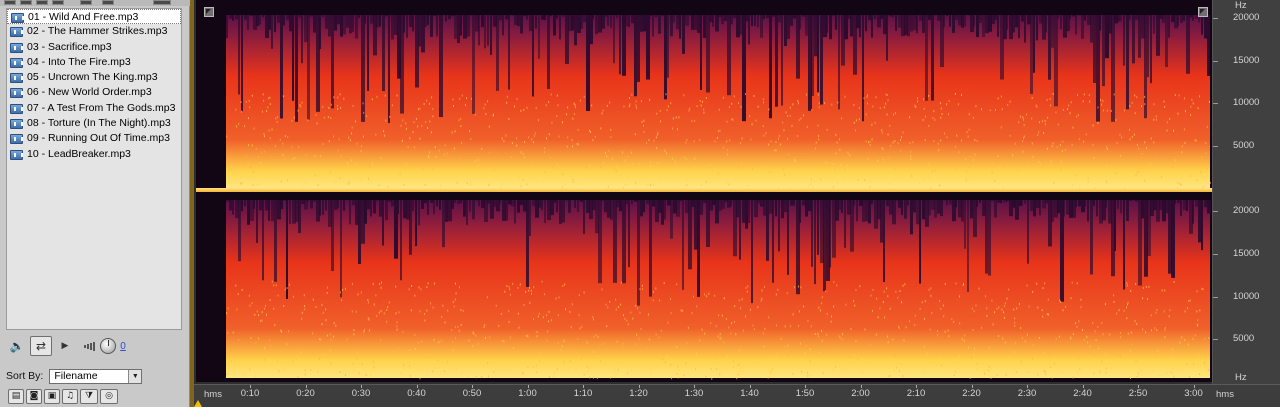  I want to click on sort-select-value: Filename, so click(76, 375).